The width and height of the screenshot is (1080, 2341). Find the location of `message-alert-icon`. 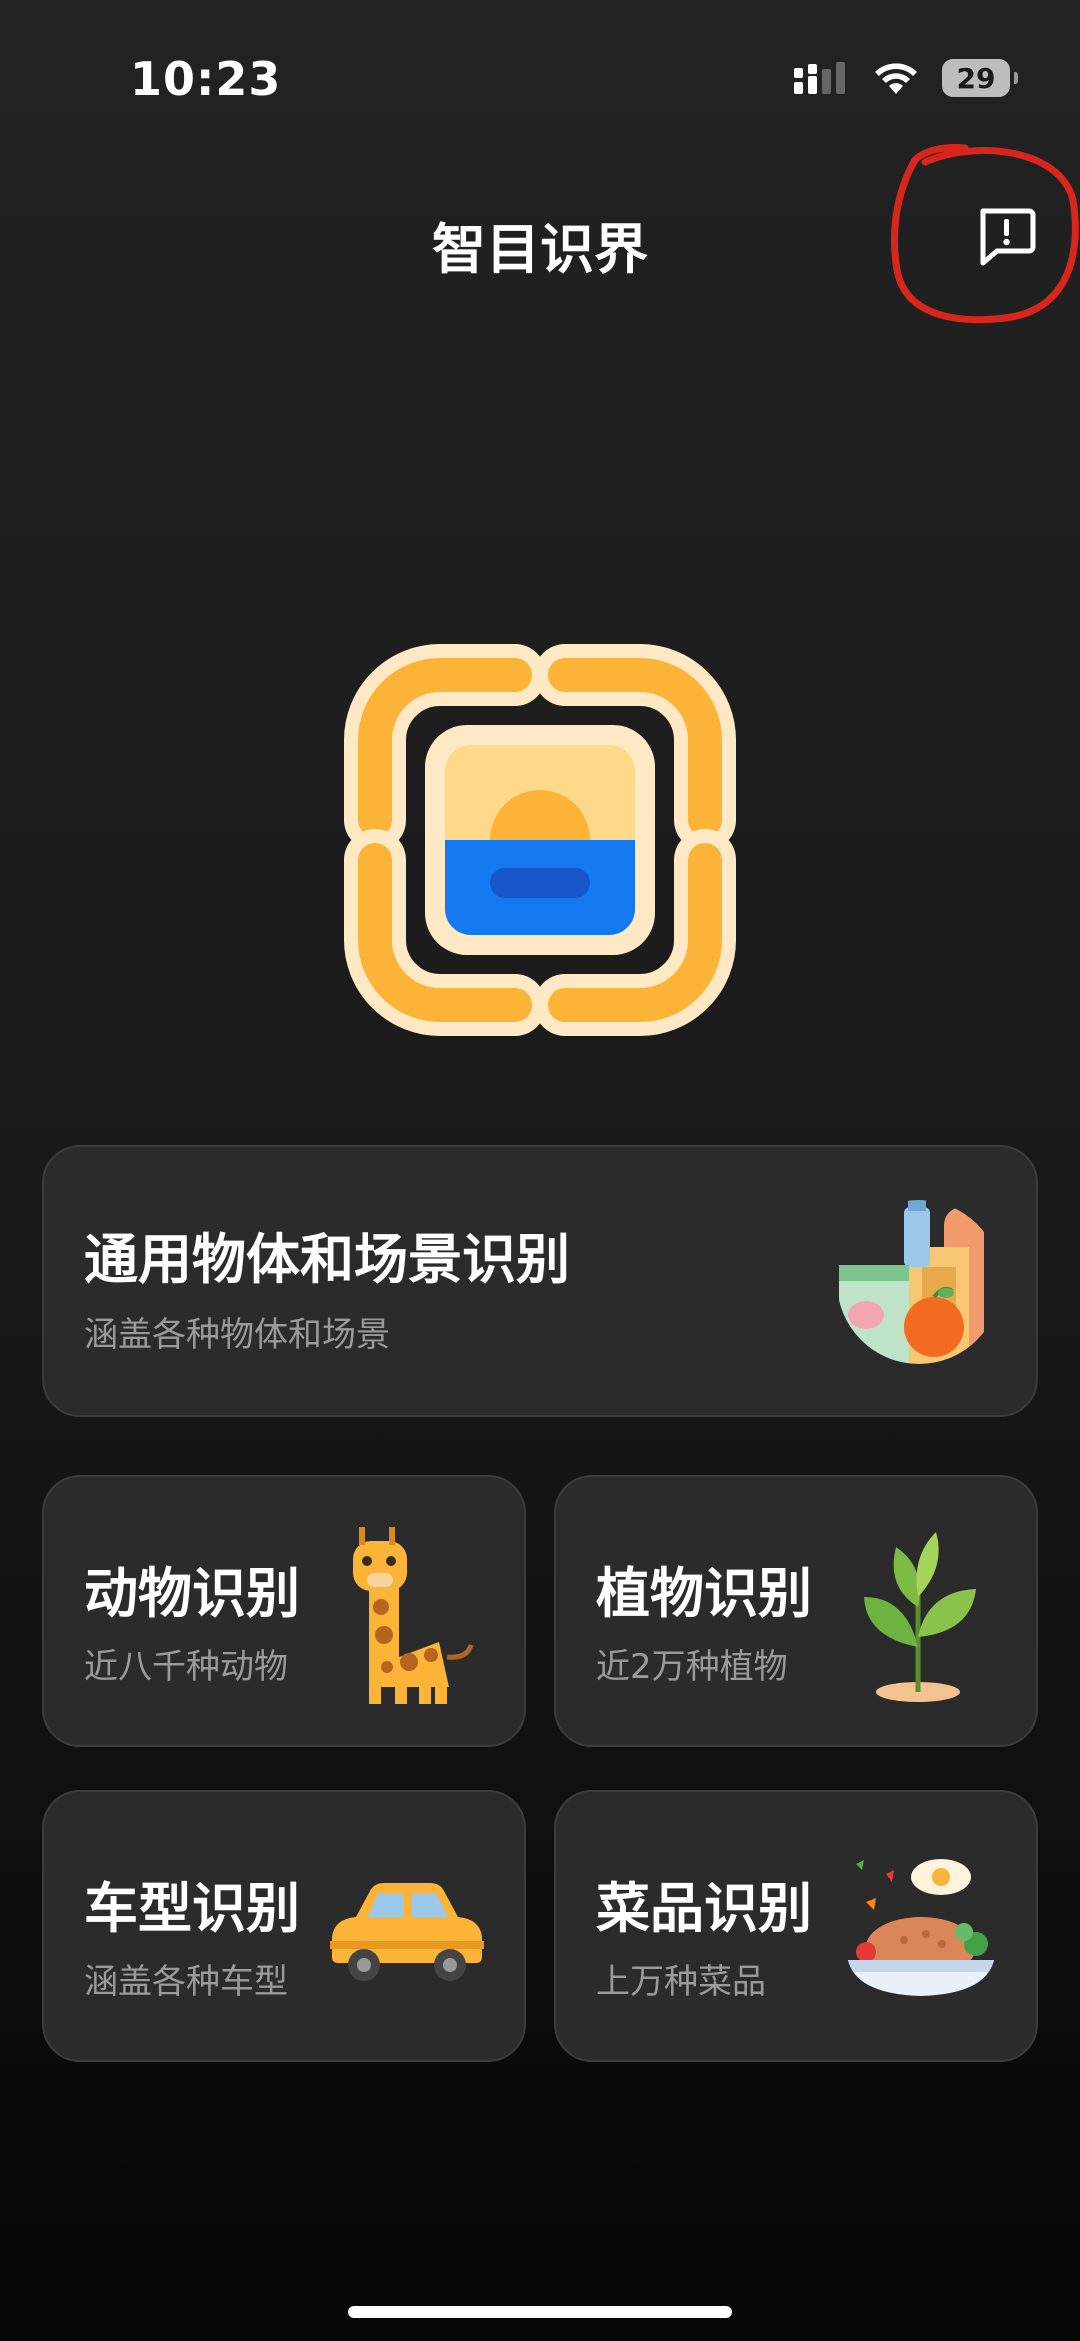

message-alert-icon is located at coordinates (1008, 237).